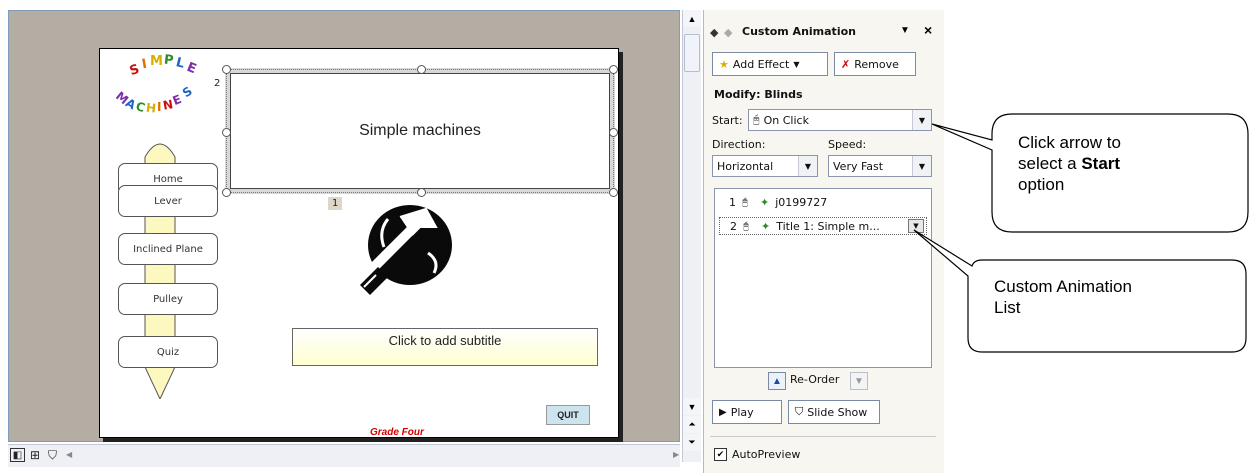 The width and height of the screenshot is (1252, 473). I want to click on callout-line: option, so click(1041, 184).